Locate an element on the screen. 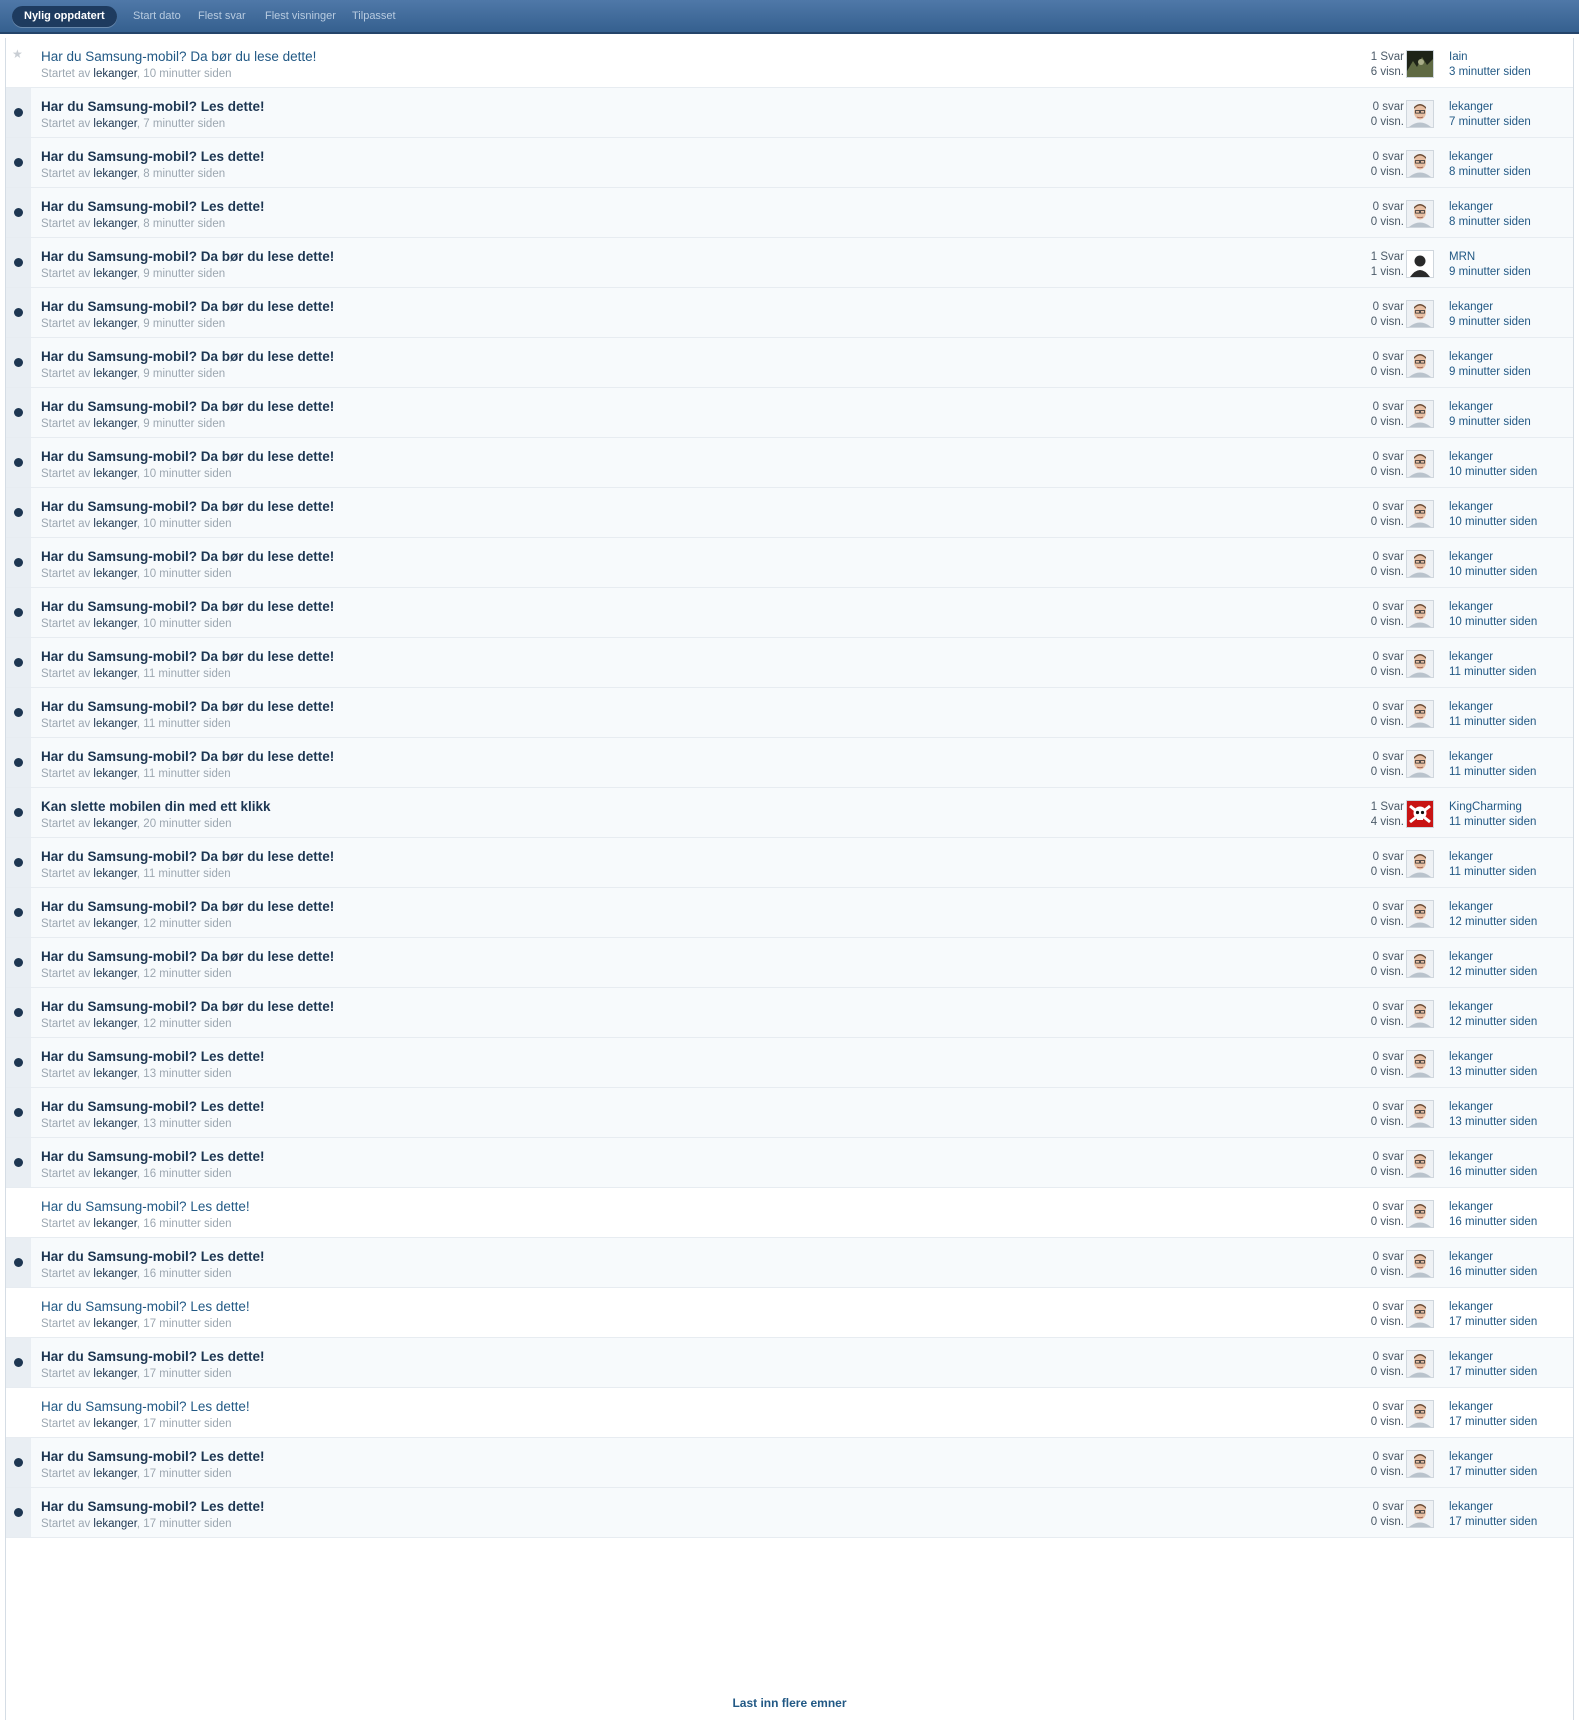 Image resolution: width=1579 pixels, height=1720 pixels. star-icon: ★ is located at coordinates (17, 54).